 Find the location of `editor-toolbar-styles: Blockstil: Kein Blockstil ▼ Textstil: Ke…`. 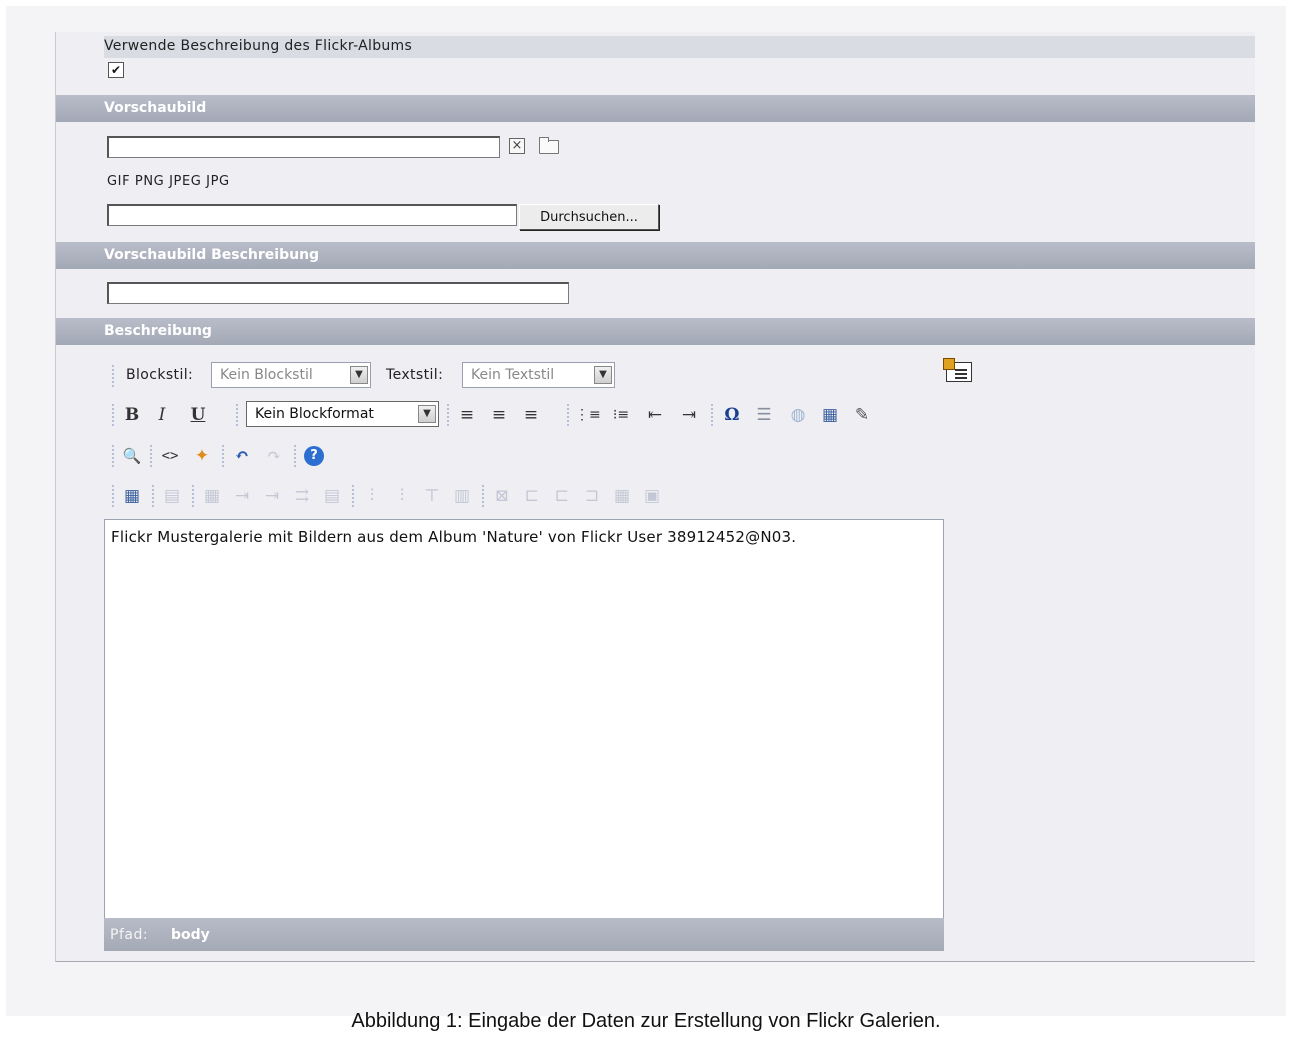

editor-toolbar-styles: Blockstil: Kein Blockstil ▼ Textstil: Ke… is located at coordinates (526, 377).